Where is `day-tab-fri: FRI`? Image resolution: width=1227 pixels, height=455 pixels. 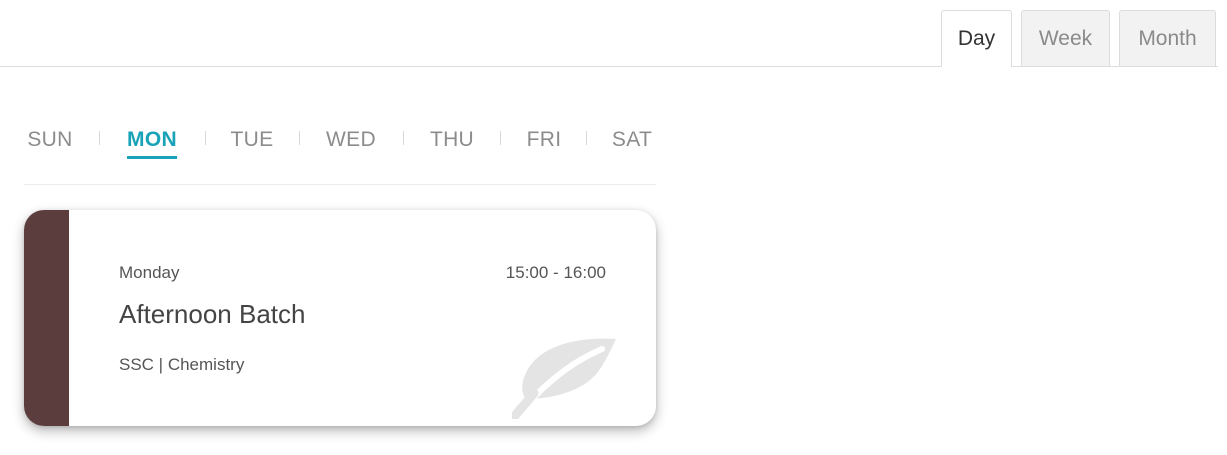
day-tab-fri: FRI is located at coordinates (544, 140).